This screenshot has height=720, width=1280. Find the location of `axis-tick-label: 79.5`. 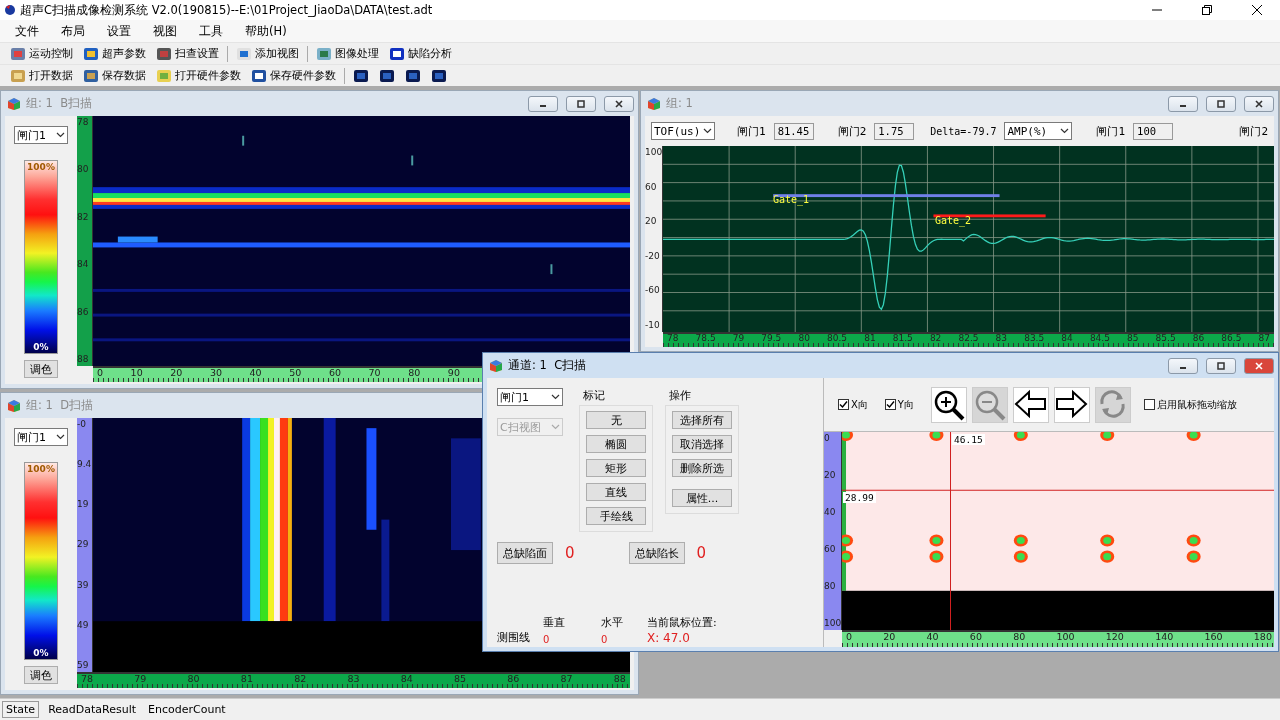

axis-tick-label: 79.5 is located at coordinates (771, 338).